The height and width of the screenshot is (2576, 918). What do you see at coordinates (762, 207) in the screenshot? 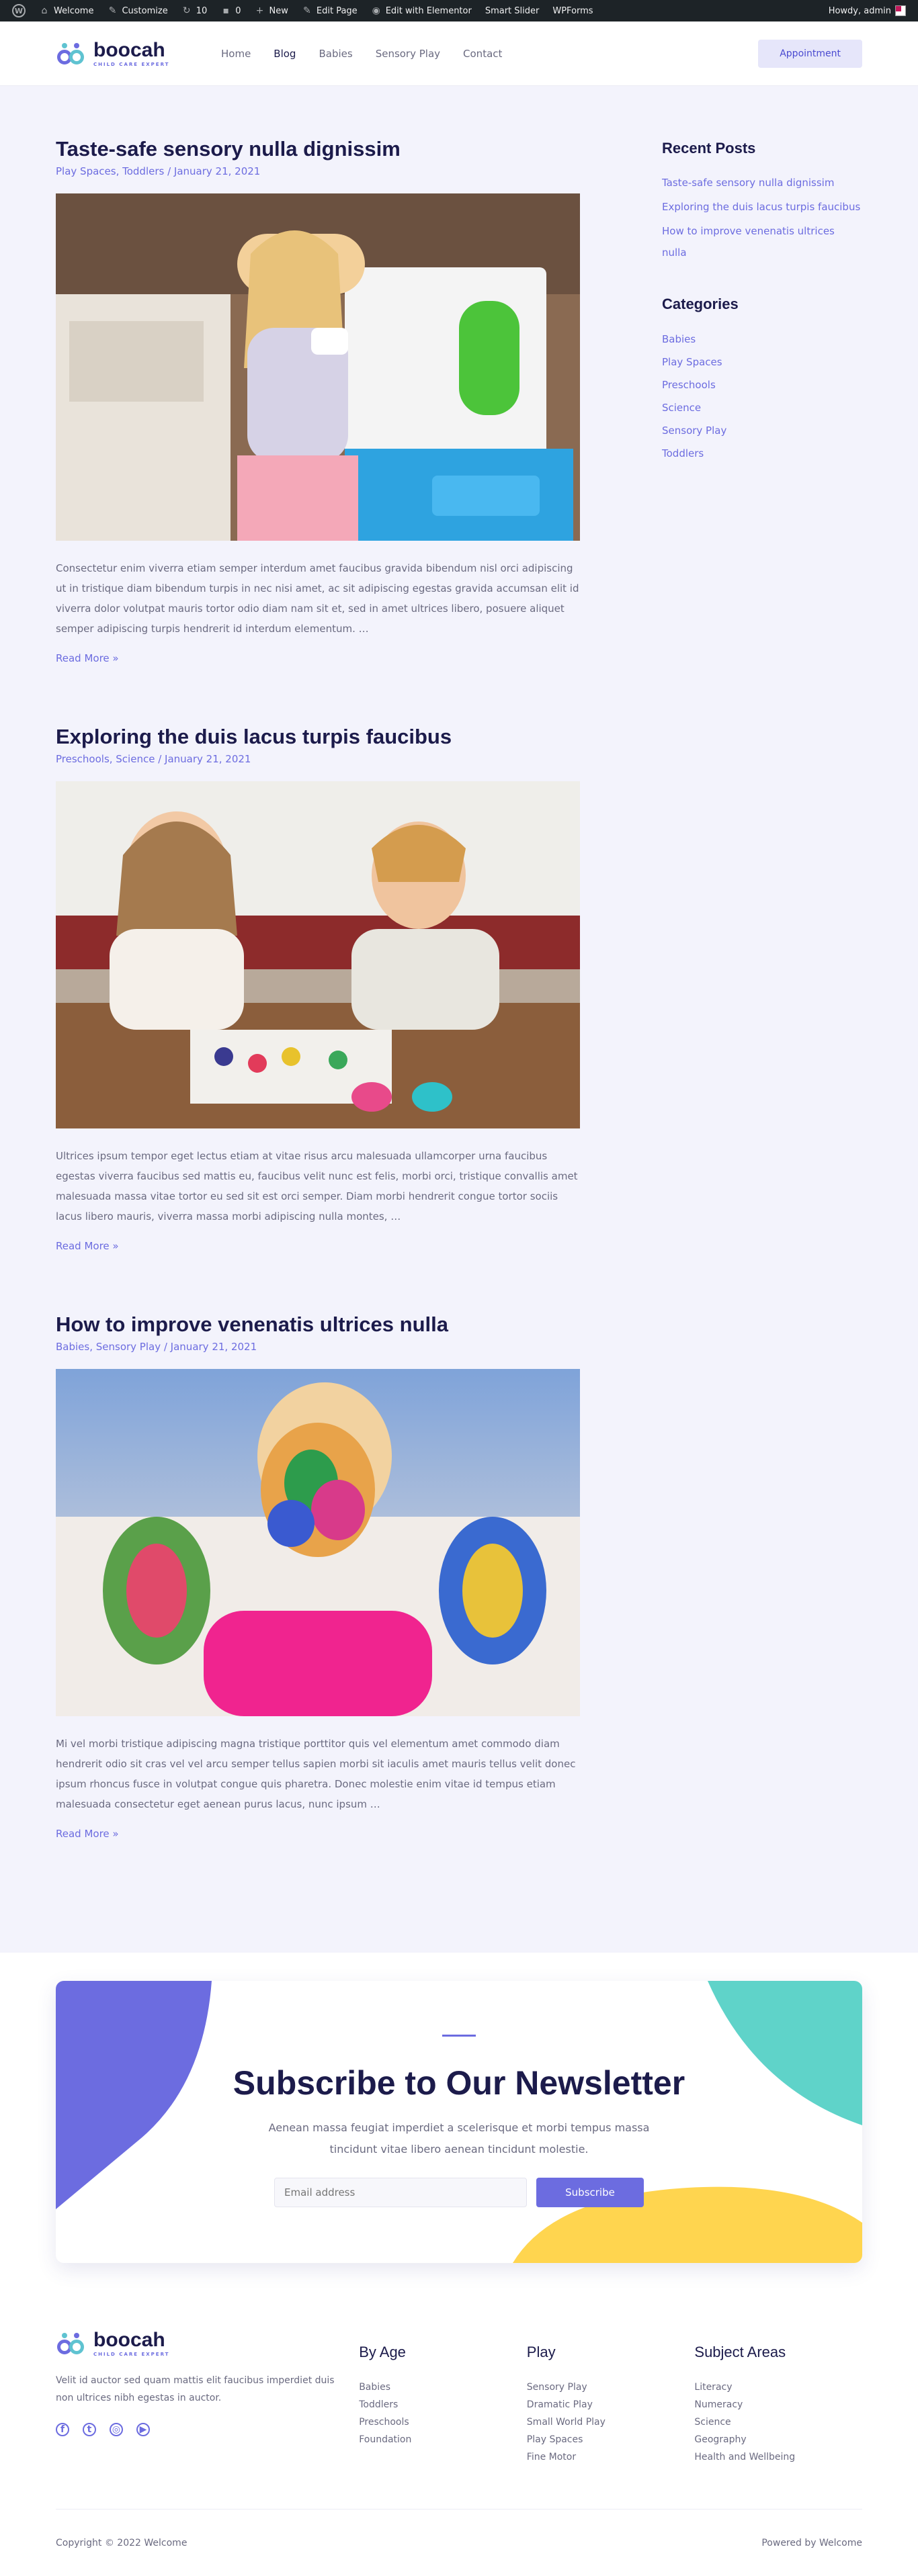
I see `recent-post-link: Exploring the duis lacus turpis faucibus` at bounding box center [762, 207].